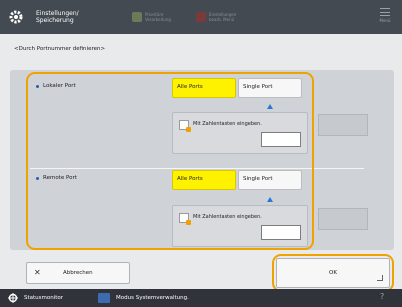 This screenshot has width=402, height=307. Describe the element at coordinates (201, 298) in the screenshot. I see `footer: Statusmonitor Modus Systemverwaltung. ?` at that location.